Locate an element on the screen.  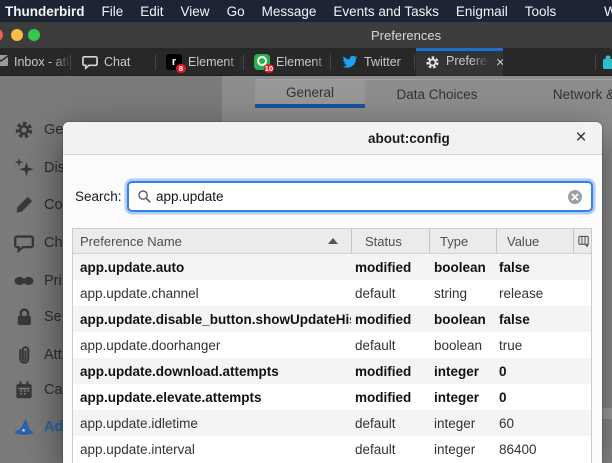
table-header-row: Preference Name Status Type Value is located at coordinates (332, 241).